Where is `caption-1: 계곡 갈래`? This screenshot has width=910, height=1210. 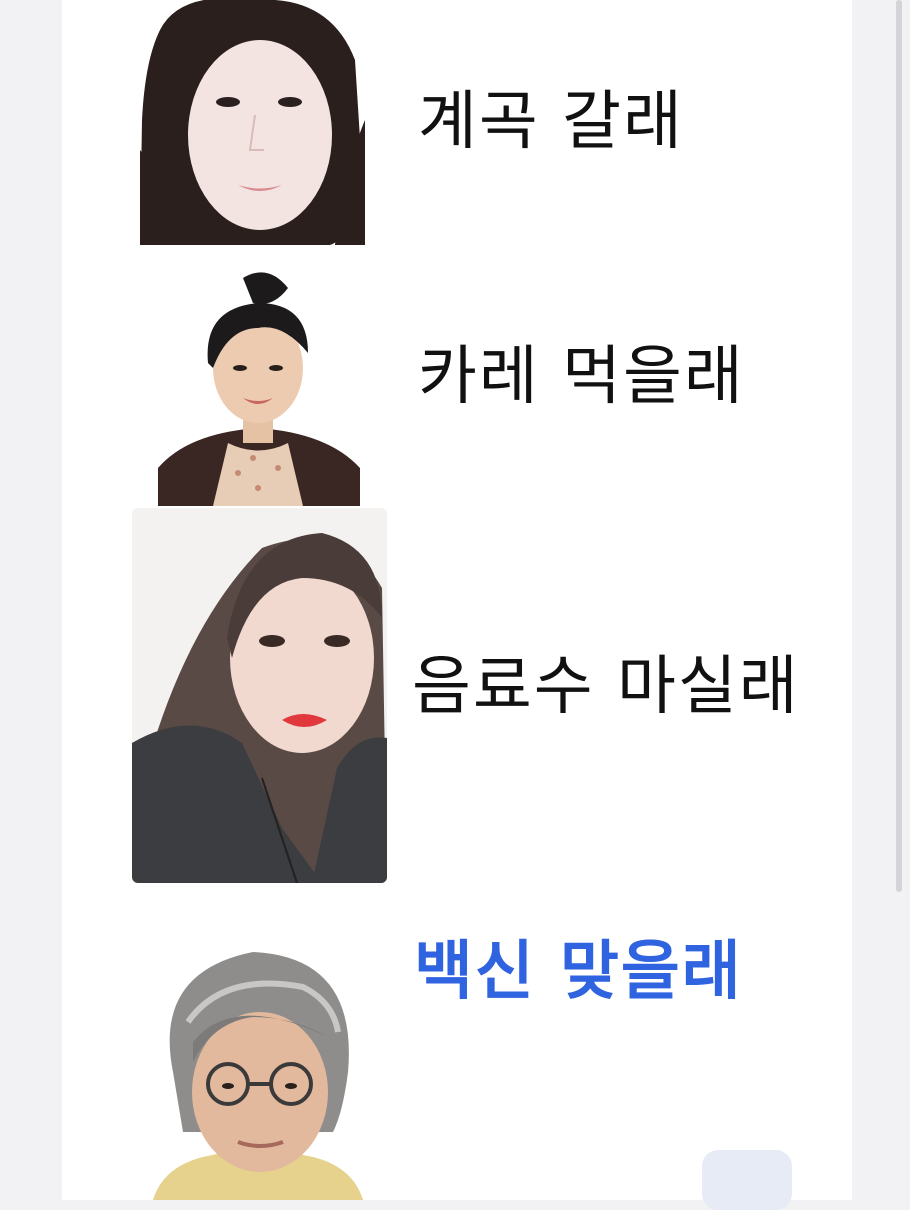
caption-1: 계곡 갈래 is located at coordinates (551, 122).